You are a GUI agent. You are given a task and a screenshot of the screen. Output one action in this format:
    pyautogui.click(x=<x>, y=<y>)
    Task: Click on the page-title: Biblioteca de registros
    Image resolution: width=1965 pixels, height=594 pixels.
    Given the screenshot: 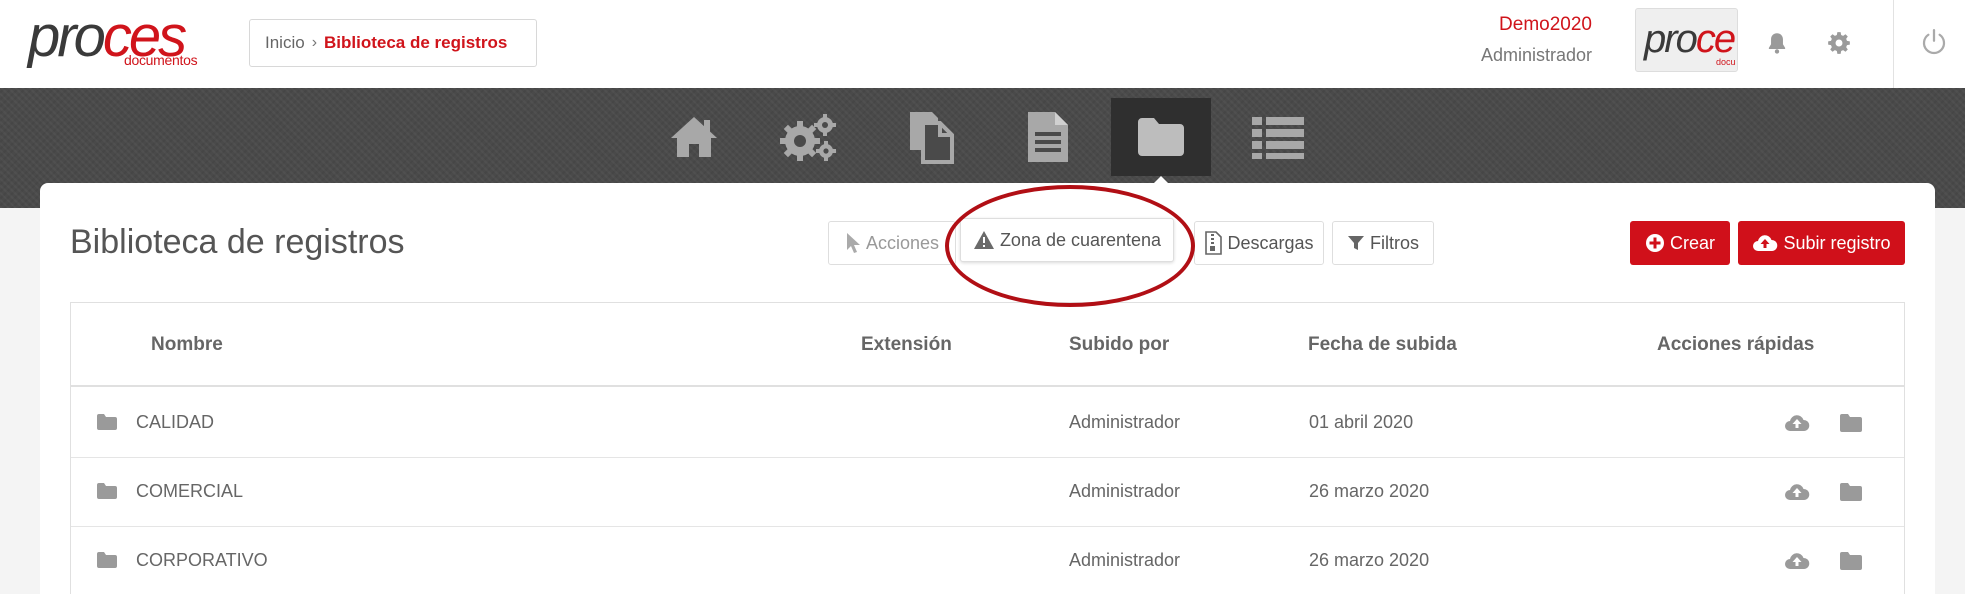 What is the action you would take?
    pyautogui.click(x=237, y=242)
    